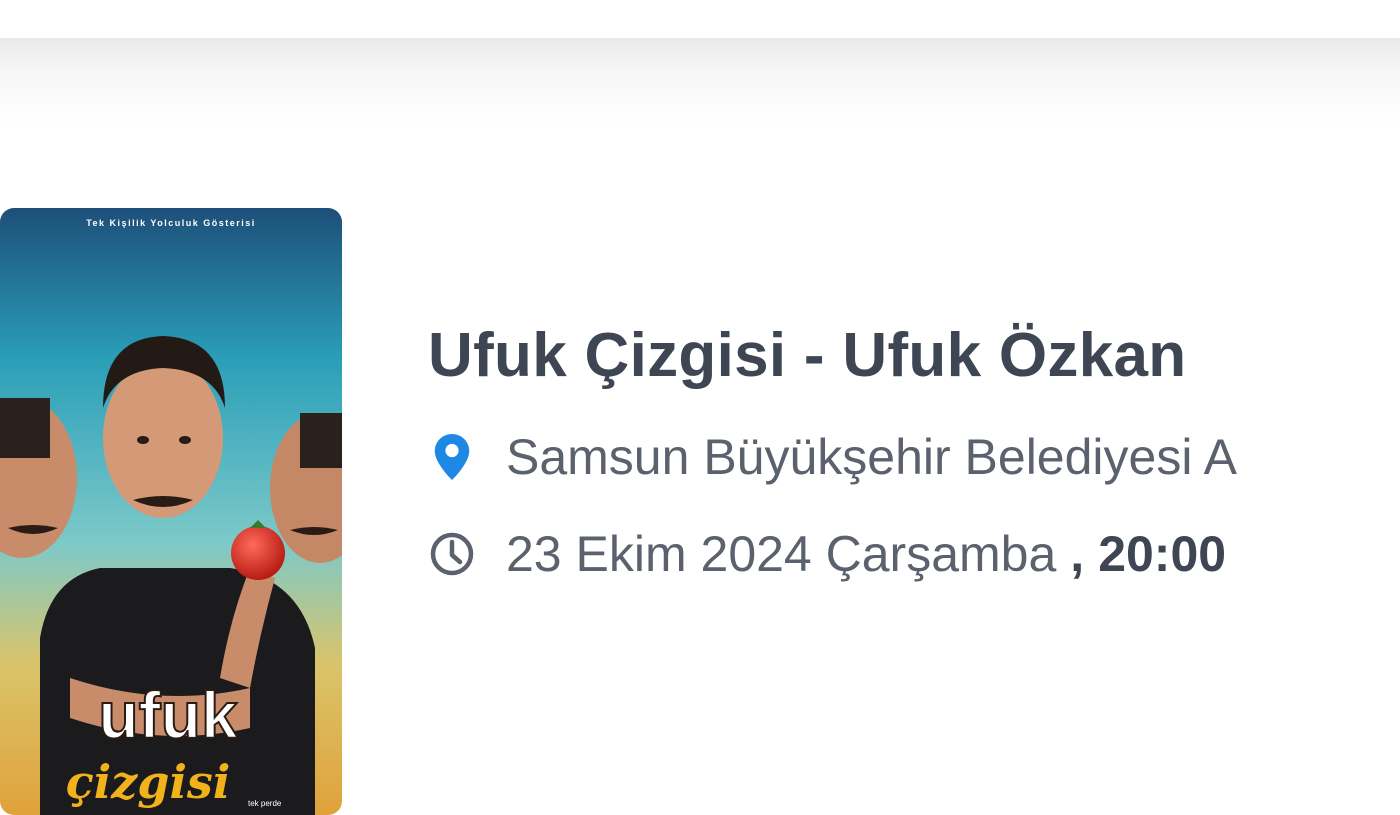 This screenshot has height=815, width=1400. Describe the element at coordinates (452, 457) in the screenshot. I see `location-pin-icon` at that location.